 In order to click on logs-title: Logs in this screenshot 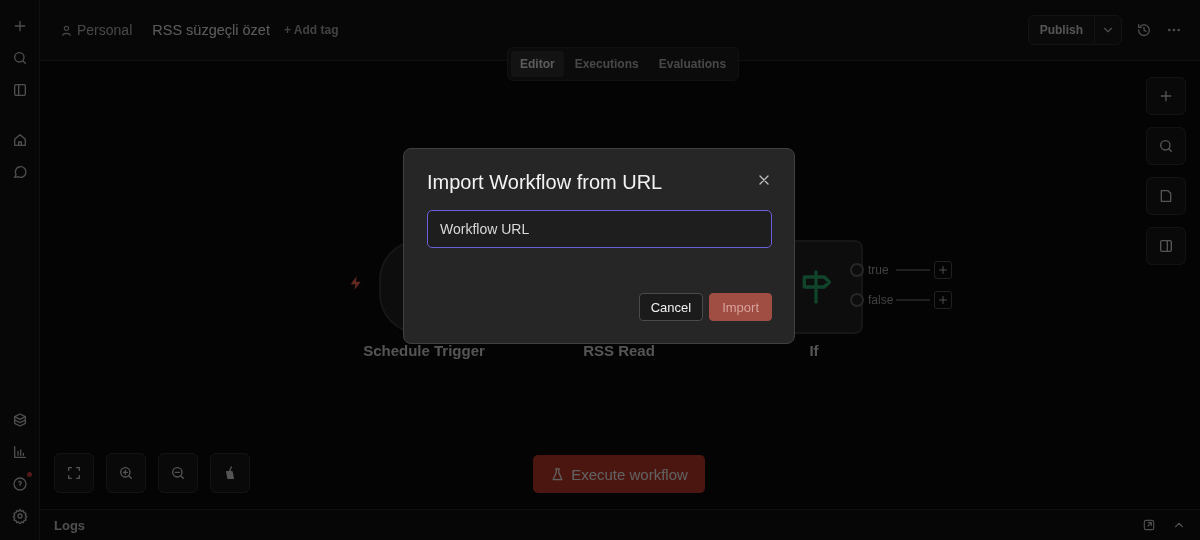, I will do `click(70, 525)`.